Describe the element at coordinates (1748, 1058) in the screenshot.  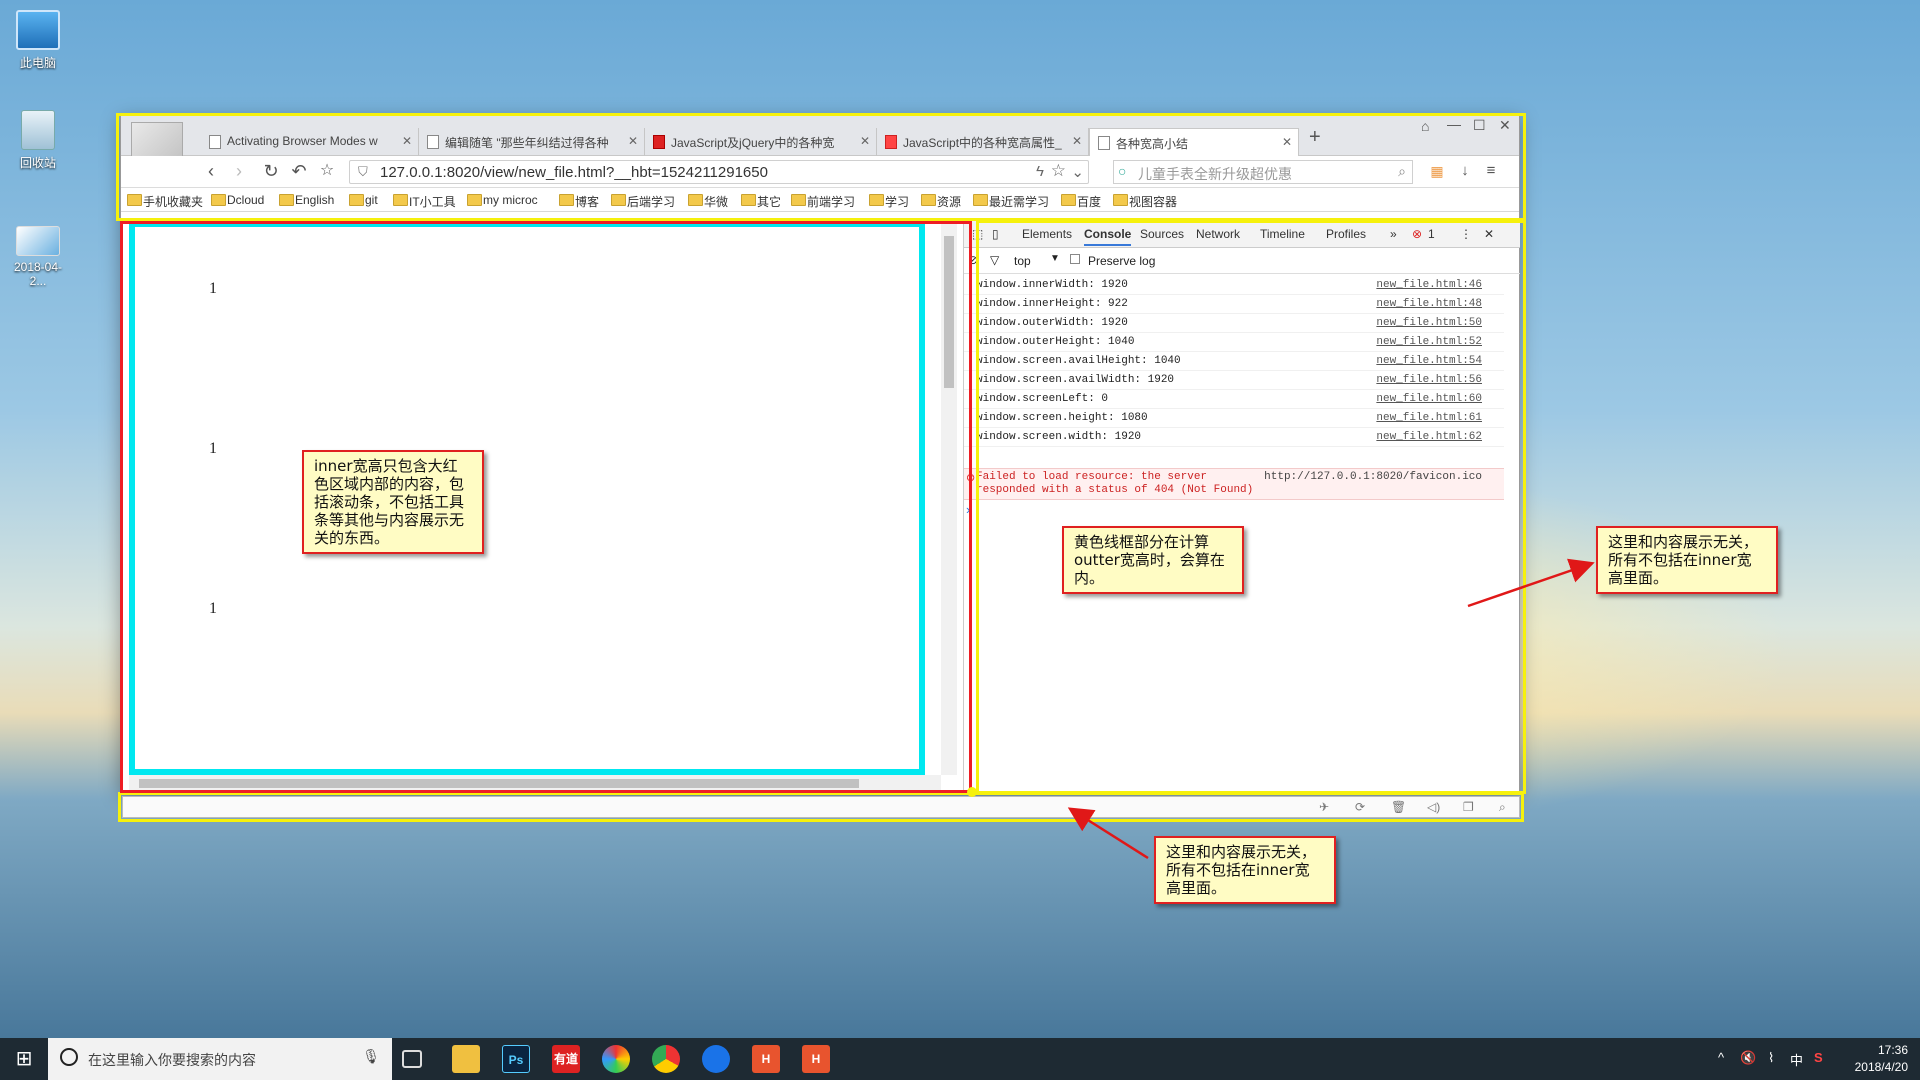
I see `volume-mute-icon: 🔇` at that location.